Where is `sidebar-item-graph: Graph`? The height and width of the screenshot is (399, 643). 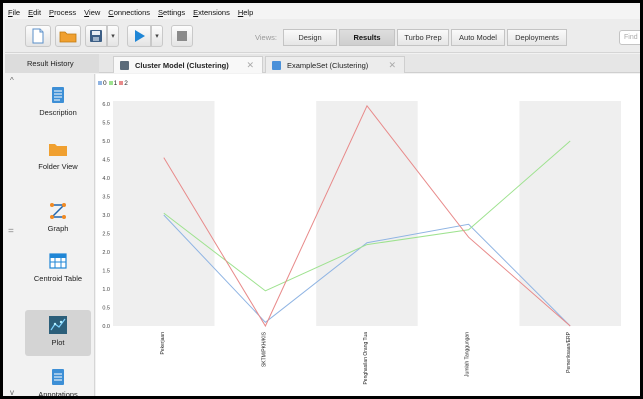 sidebar-item-graph: Graph is located at coordinates (58, 217).